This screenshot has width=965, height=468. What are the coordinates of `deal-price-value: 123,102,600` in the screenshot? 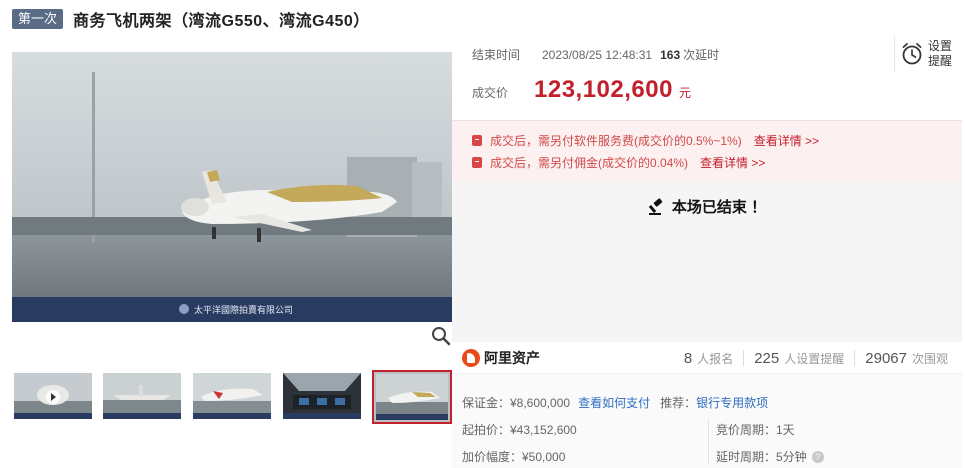 It's located at (603, 89).